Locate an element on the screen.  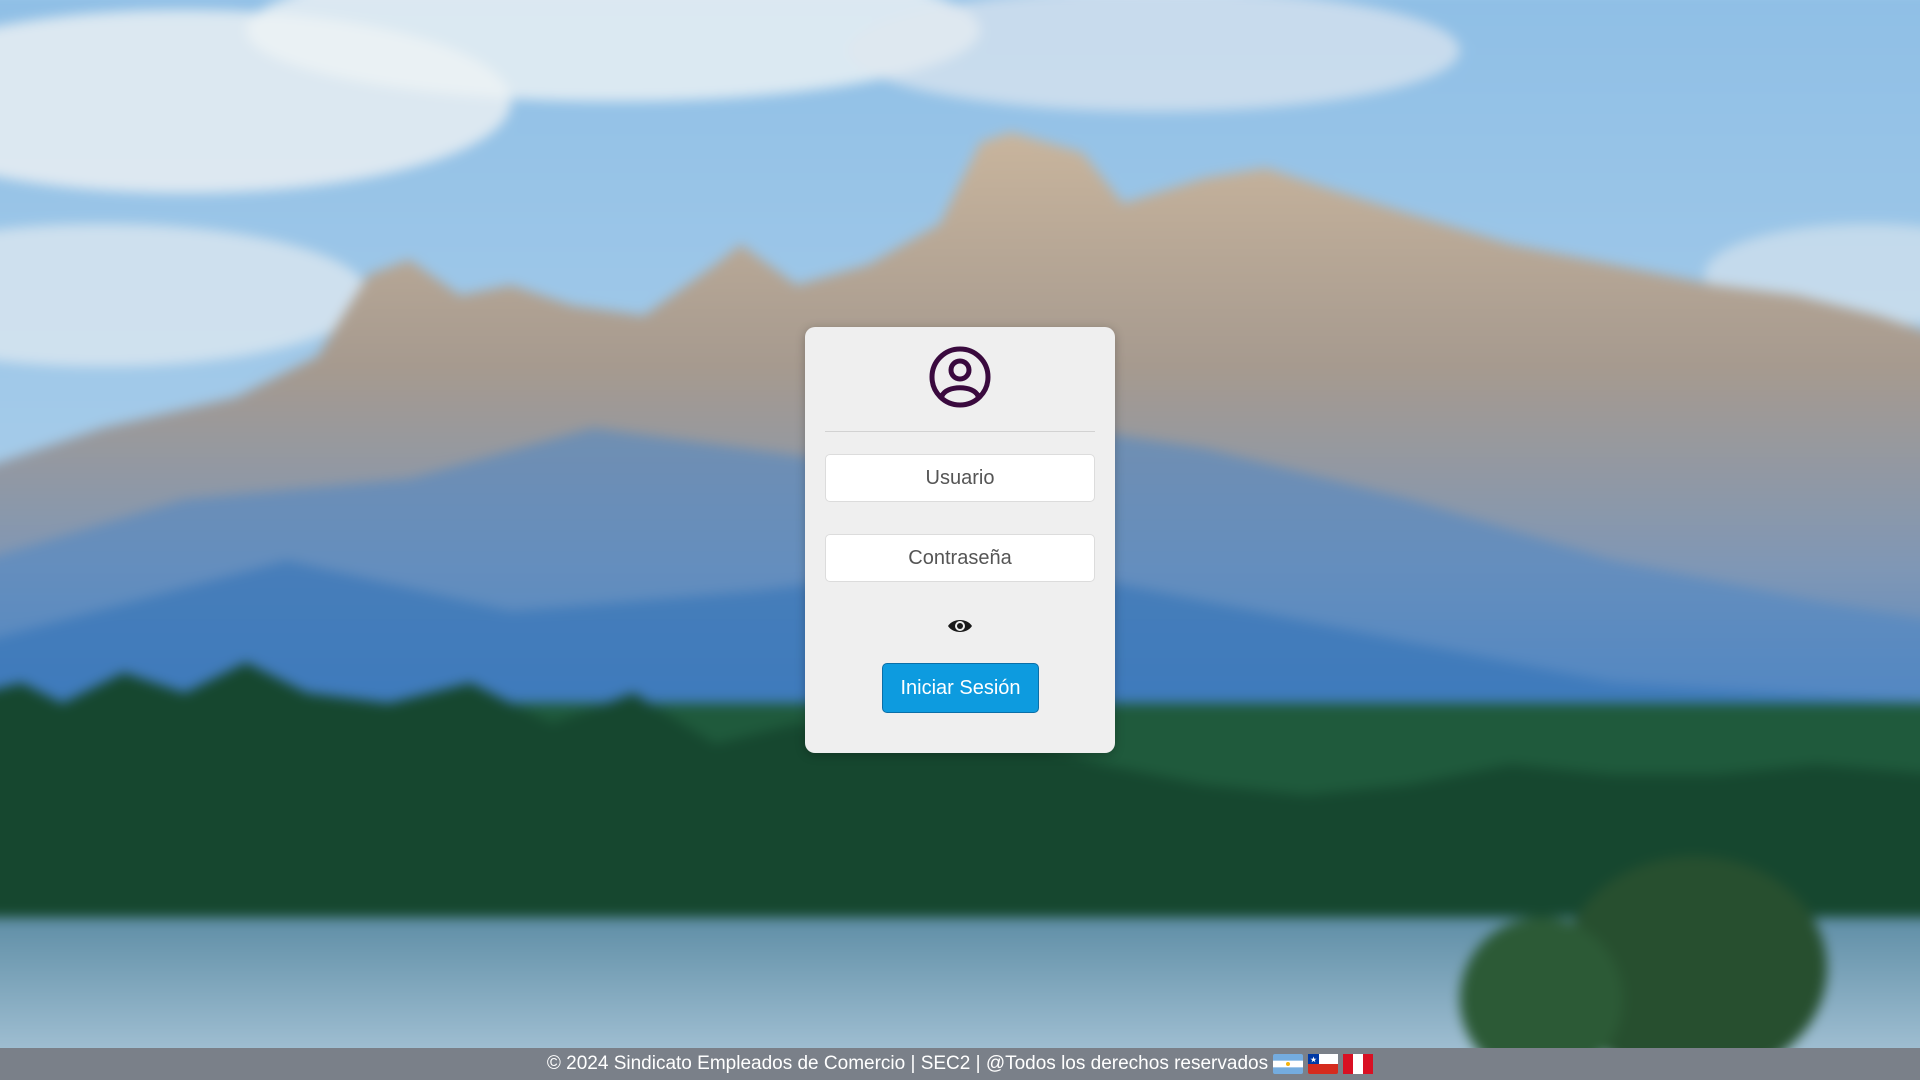
card-divider is located at coordinates (960, 431).